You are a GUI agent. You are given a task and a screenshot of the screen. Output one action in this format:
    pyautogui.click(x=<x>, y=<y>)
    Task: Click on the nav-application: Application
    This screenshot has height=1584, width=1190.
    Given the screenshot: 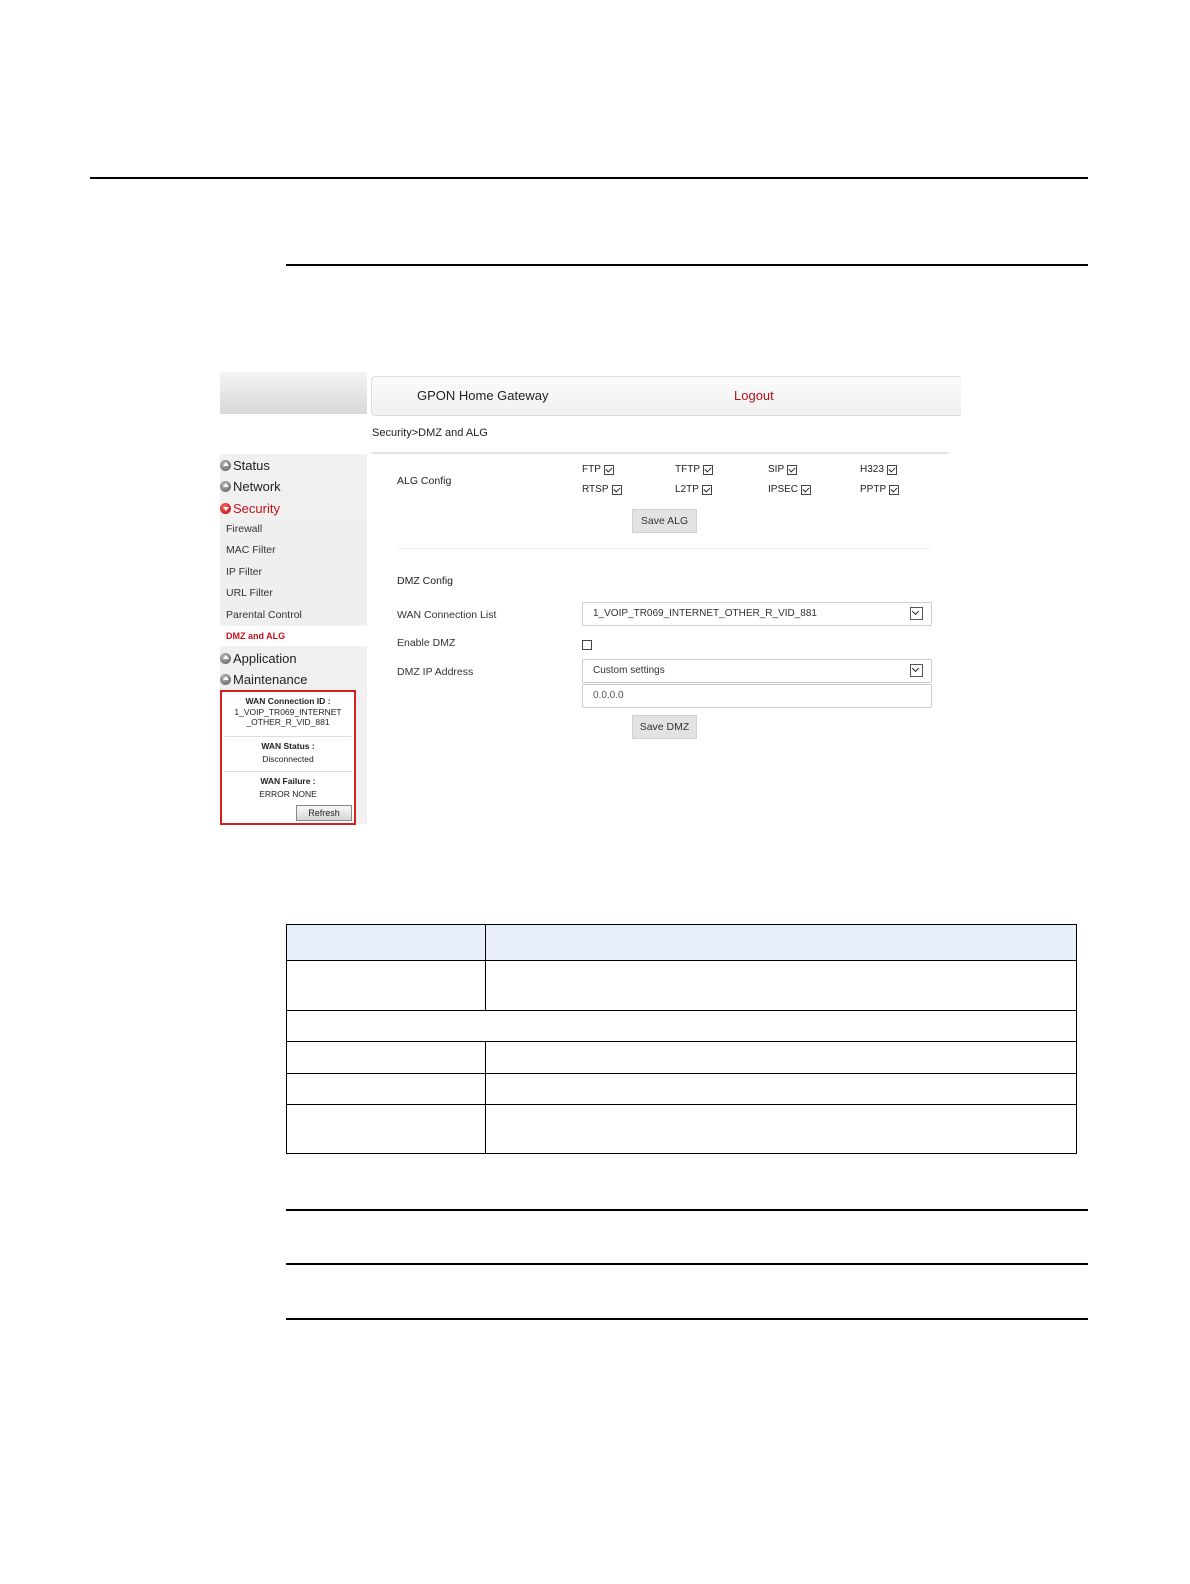 What is the action you would take?
    pyautogui.click(x=258, y=658)
    